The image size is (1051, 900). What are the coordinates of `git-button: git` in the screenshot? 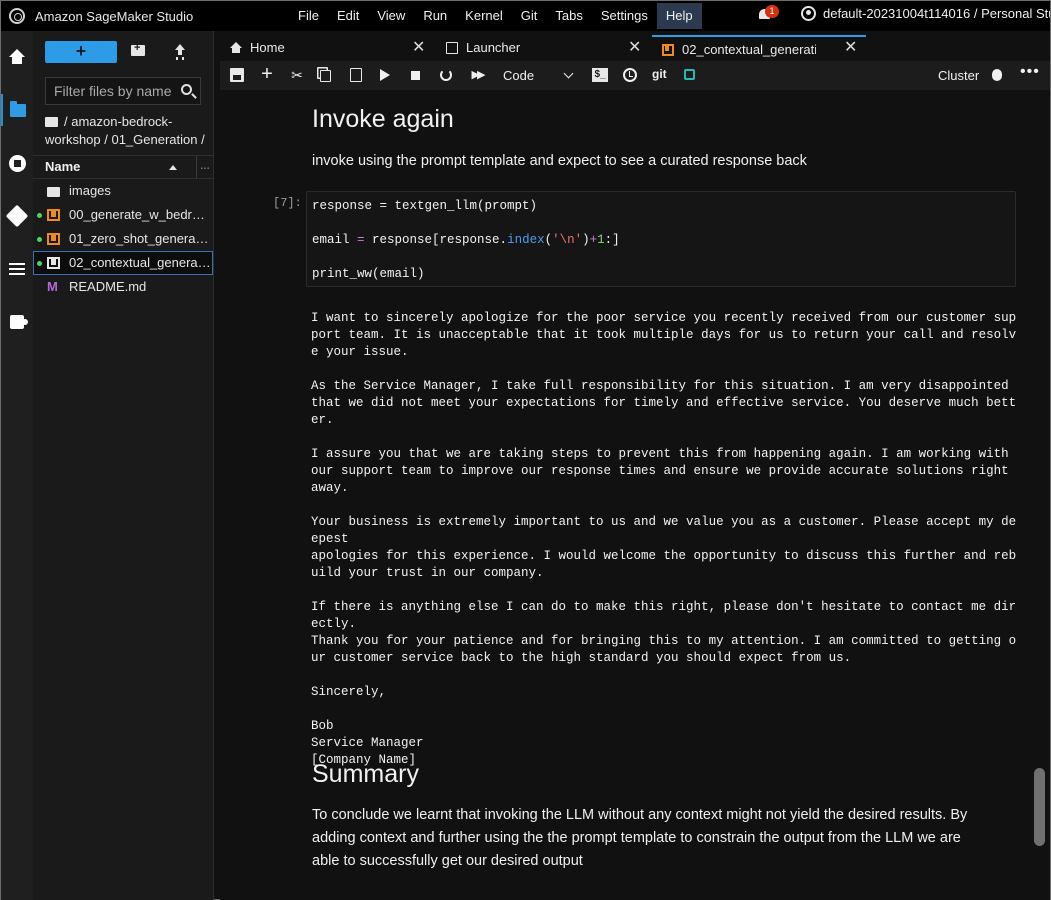 It's located at (659, 74).